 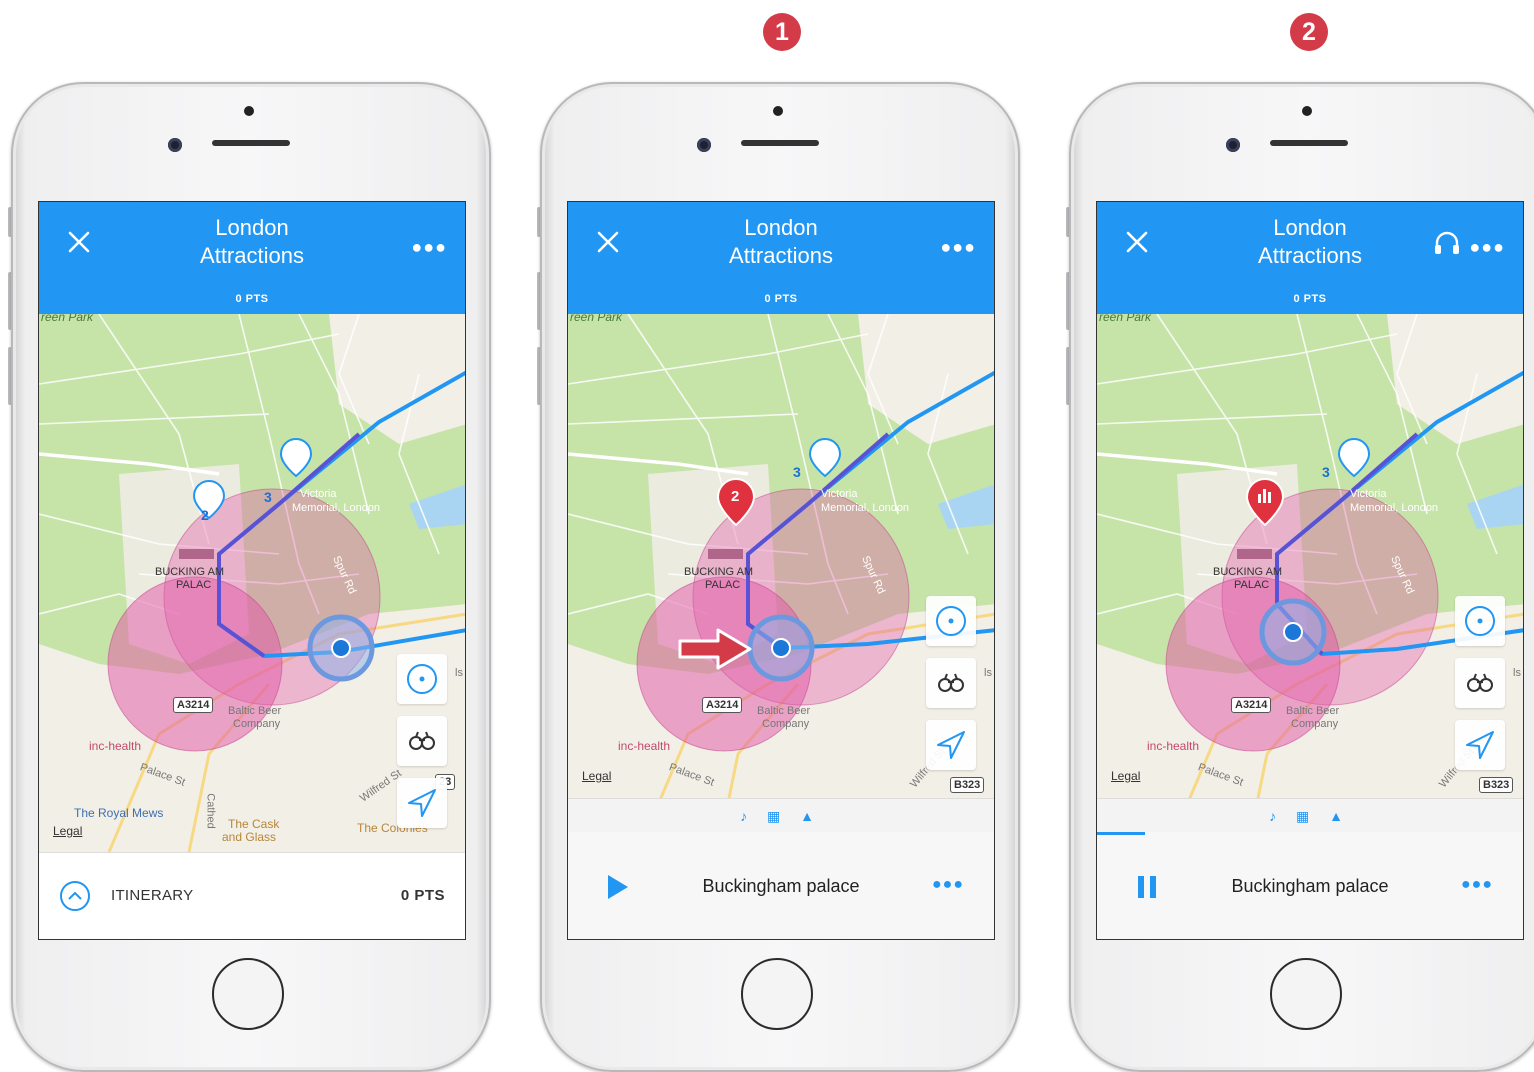 I want to click on playback-progress-bar, so click(x=1121, y=833).